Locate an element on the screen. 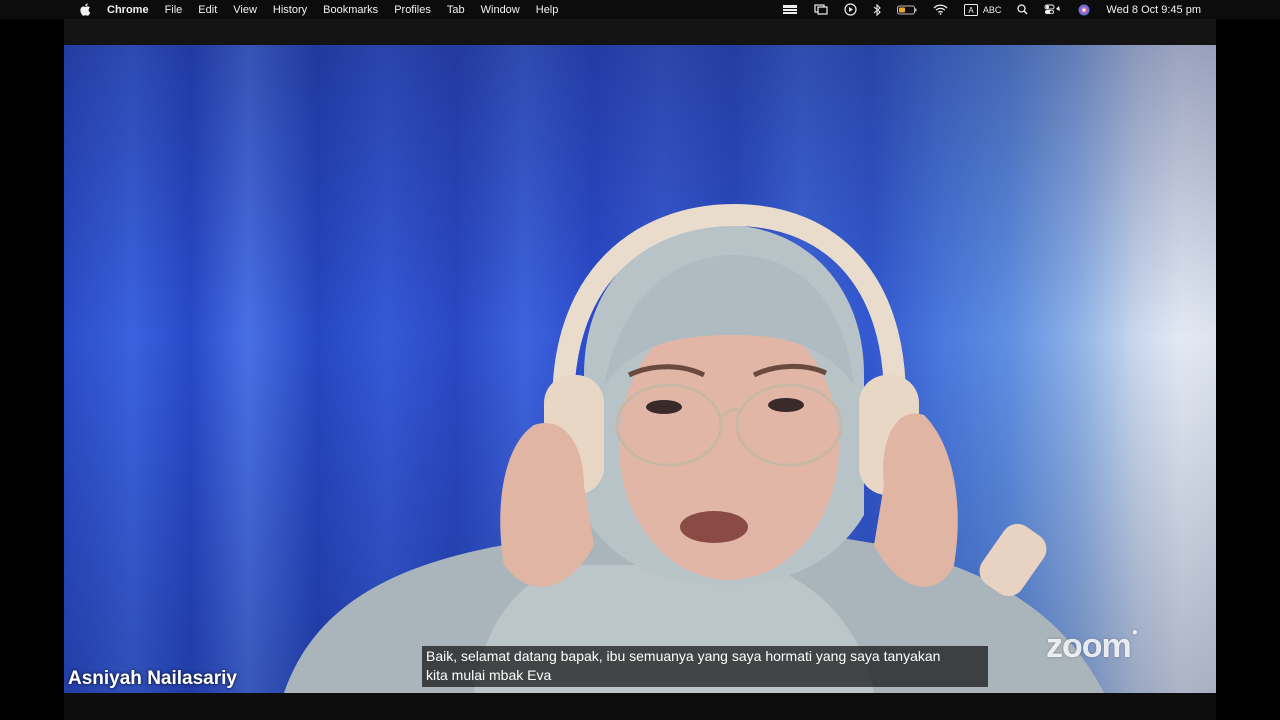 The height and width of the screenshot is (720, 1280). play-icon is located at coordinates (850, 9).